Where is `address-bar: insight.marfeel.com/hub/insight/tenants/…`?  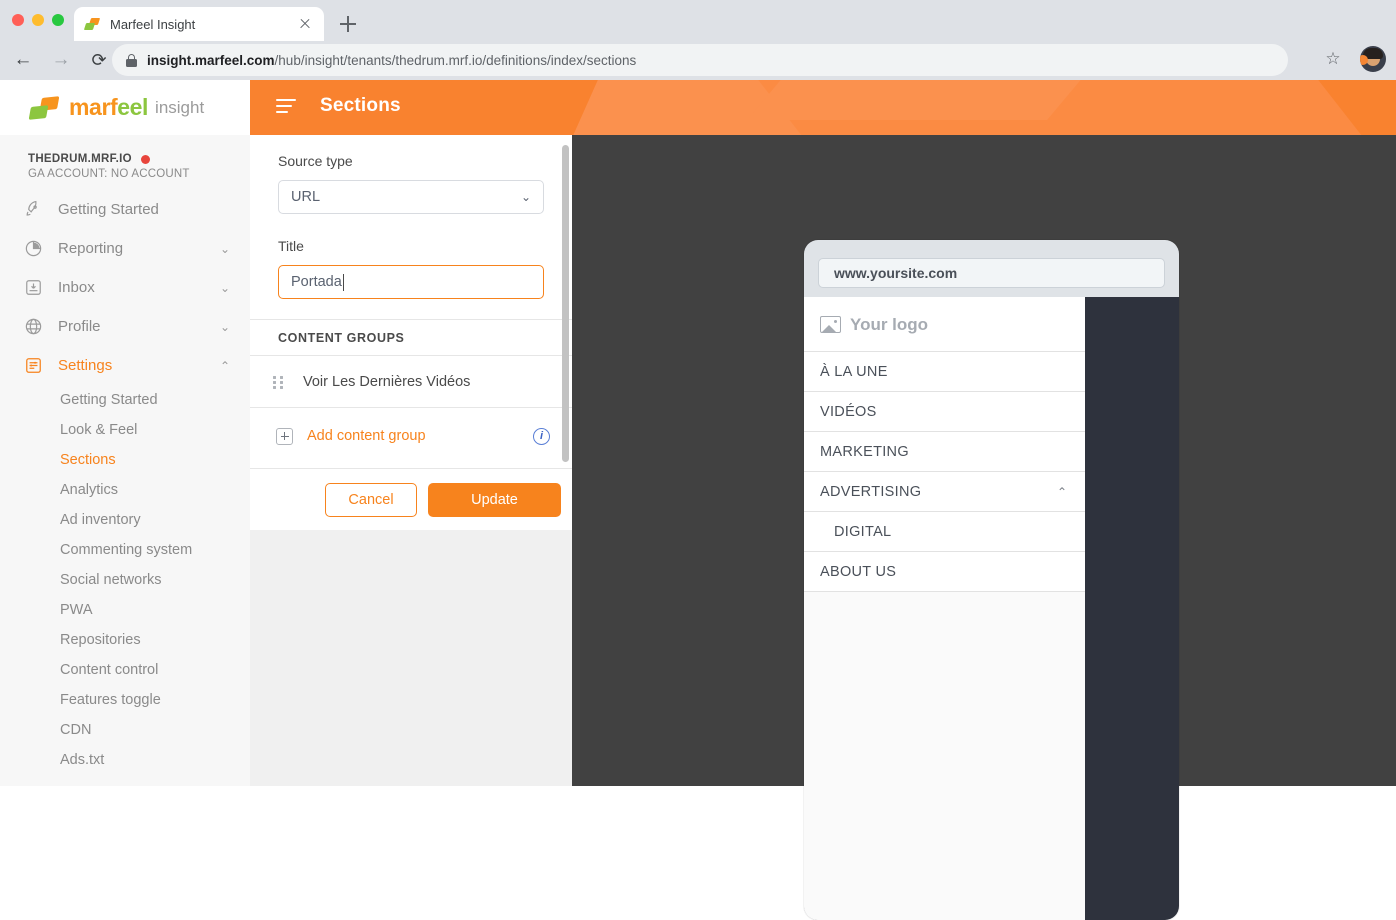
address-bar: insight.marfeel.com/hub/insight/tenants/… is located at coordinates (700, 60).